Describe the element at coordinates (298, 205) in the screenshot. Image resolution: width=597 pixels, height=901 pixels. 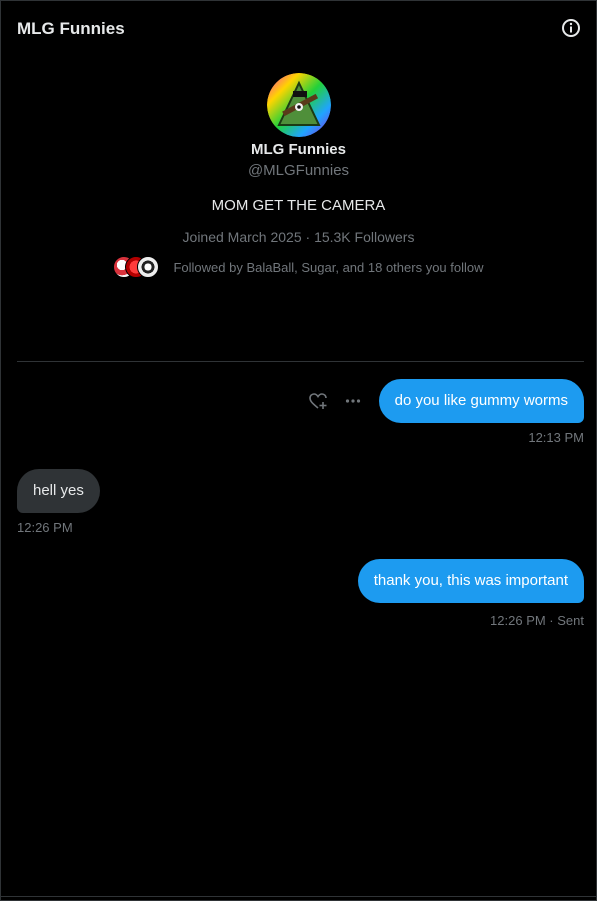
I see `profile-bio: MOM GET THE CAMERA` at that location.